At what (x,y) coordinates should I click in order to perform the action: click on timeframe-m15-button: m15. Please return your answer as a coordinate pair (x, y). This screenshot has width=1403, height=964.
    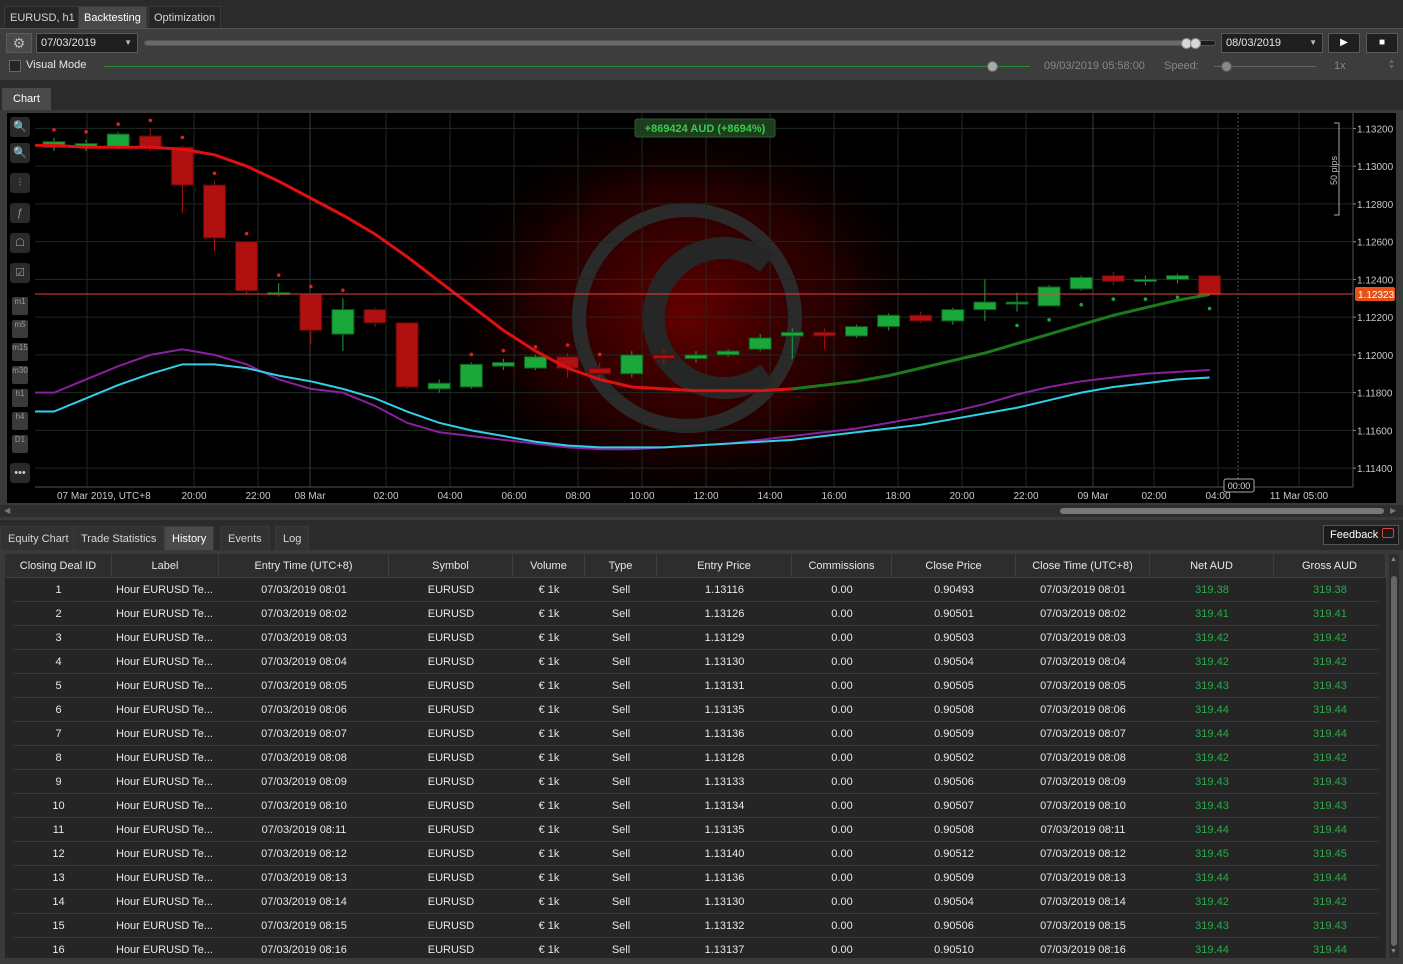
    Looking at the image, I should click on (20, 352).